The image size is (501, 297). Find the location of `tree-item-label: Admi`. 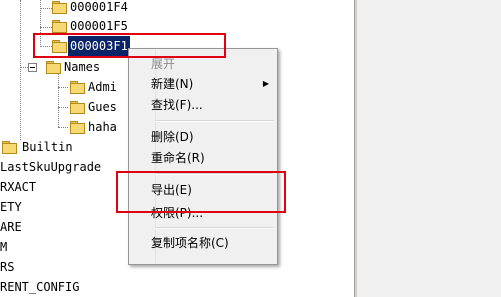

tree-item-label: Admi is located at coordinates (102, 87).